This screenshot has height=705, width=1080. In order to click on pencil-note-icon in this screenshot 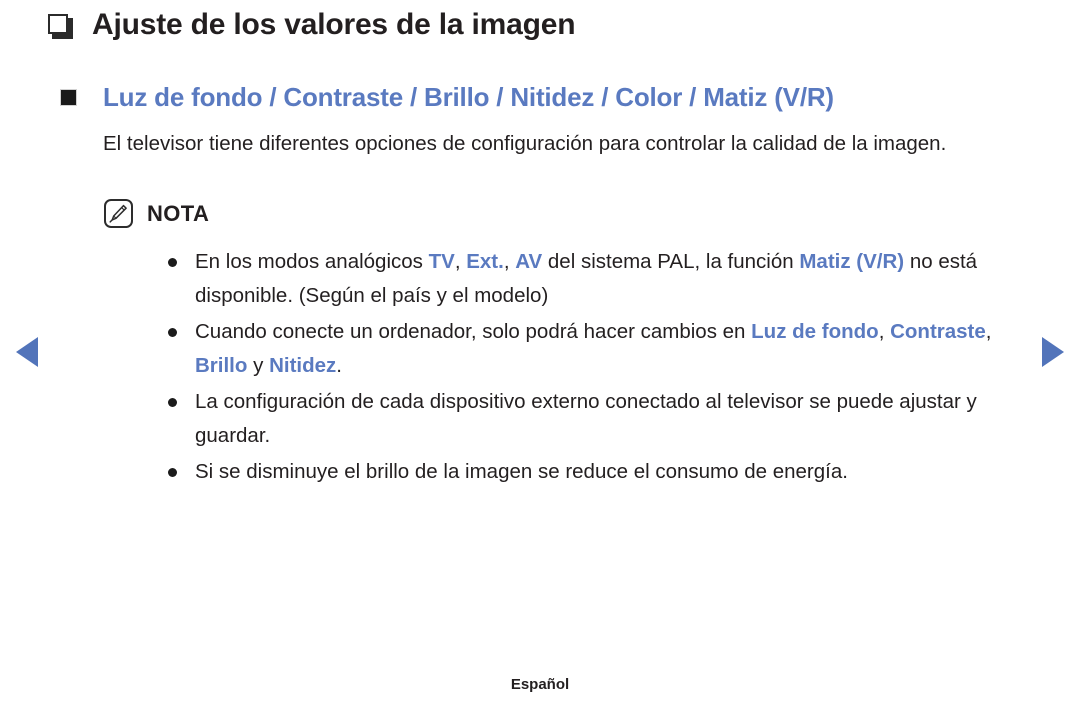, I will do `click(118, 213)`.